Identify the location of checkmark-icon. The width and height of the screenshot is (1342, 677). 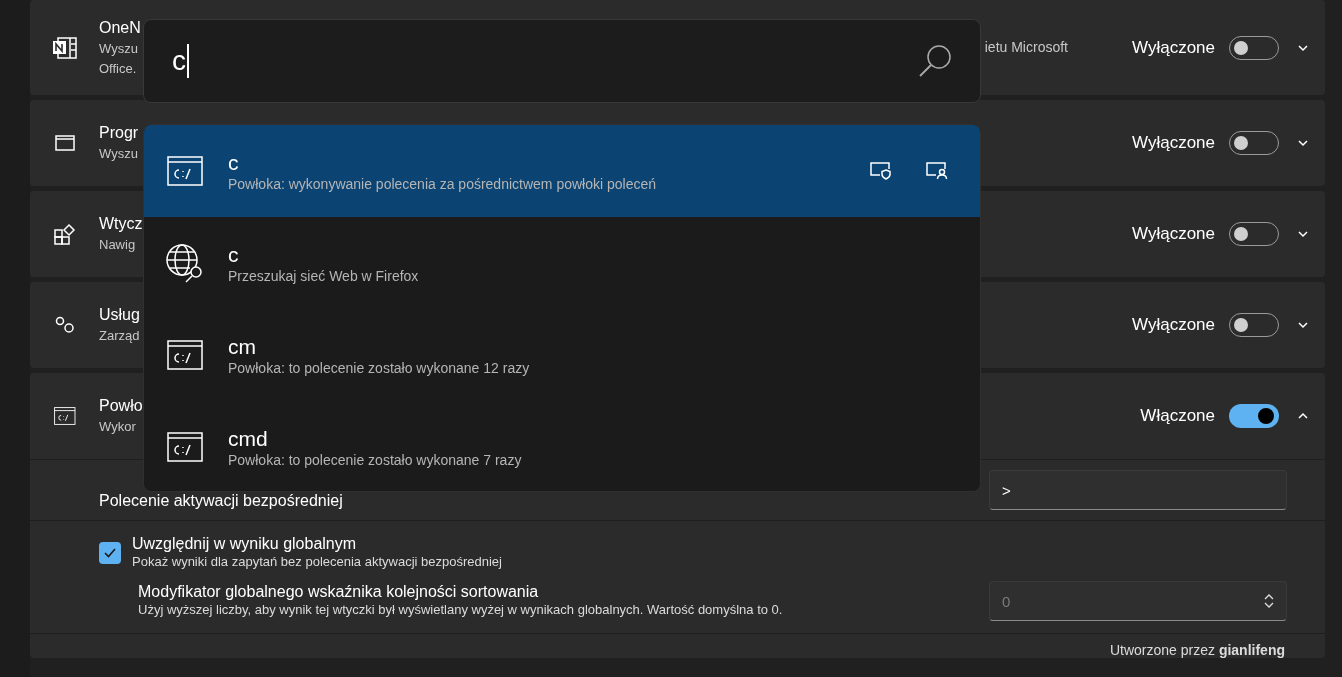
(110, 553).